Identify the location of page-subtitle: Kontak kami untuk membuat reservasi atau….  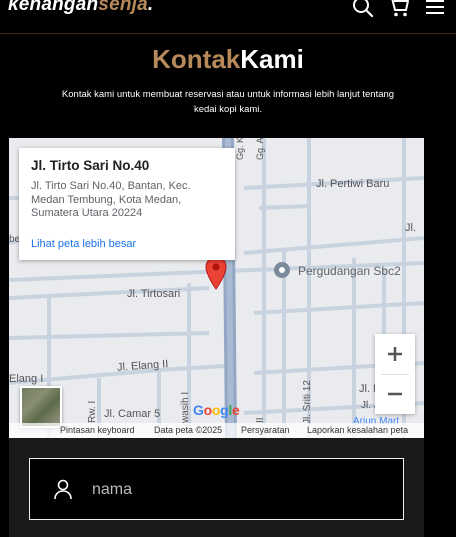
(228, 102).